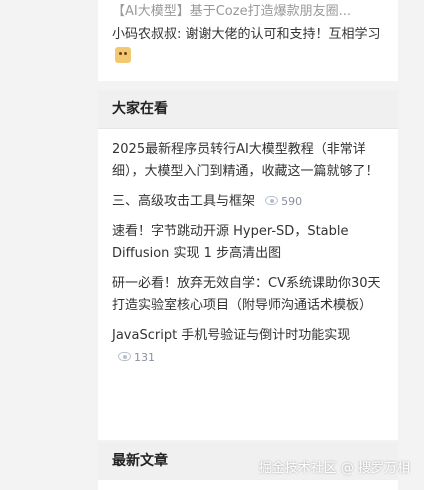 The image size is (424, 490). I want to click on view-count: 590, so click(283, 202).